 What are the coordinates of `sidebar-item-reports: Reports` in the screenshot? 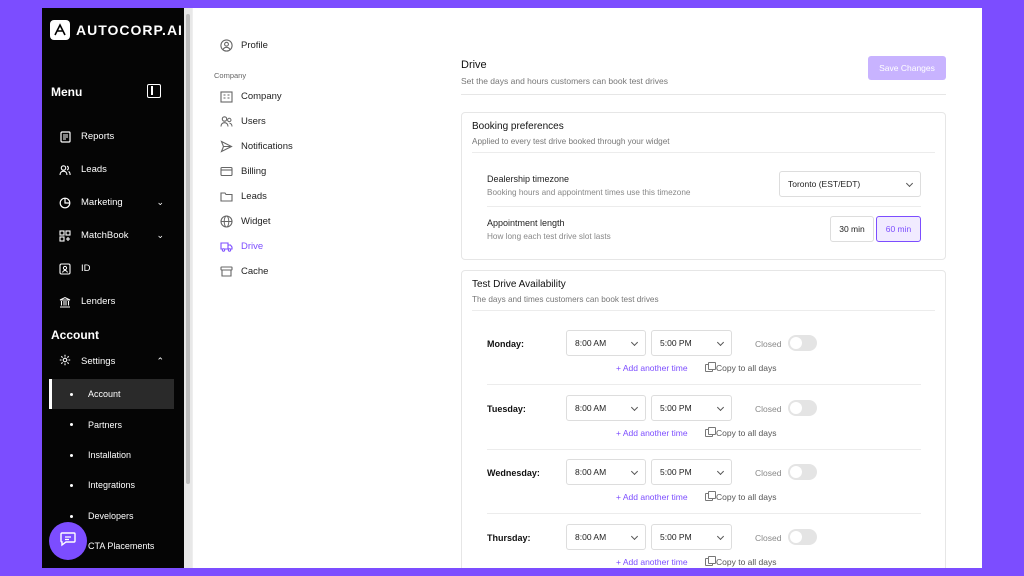 It's located at (113, 136).